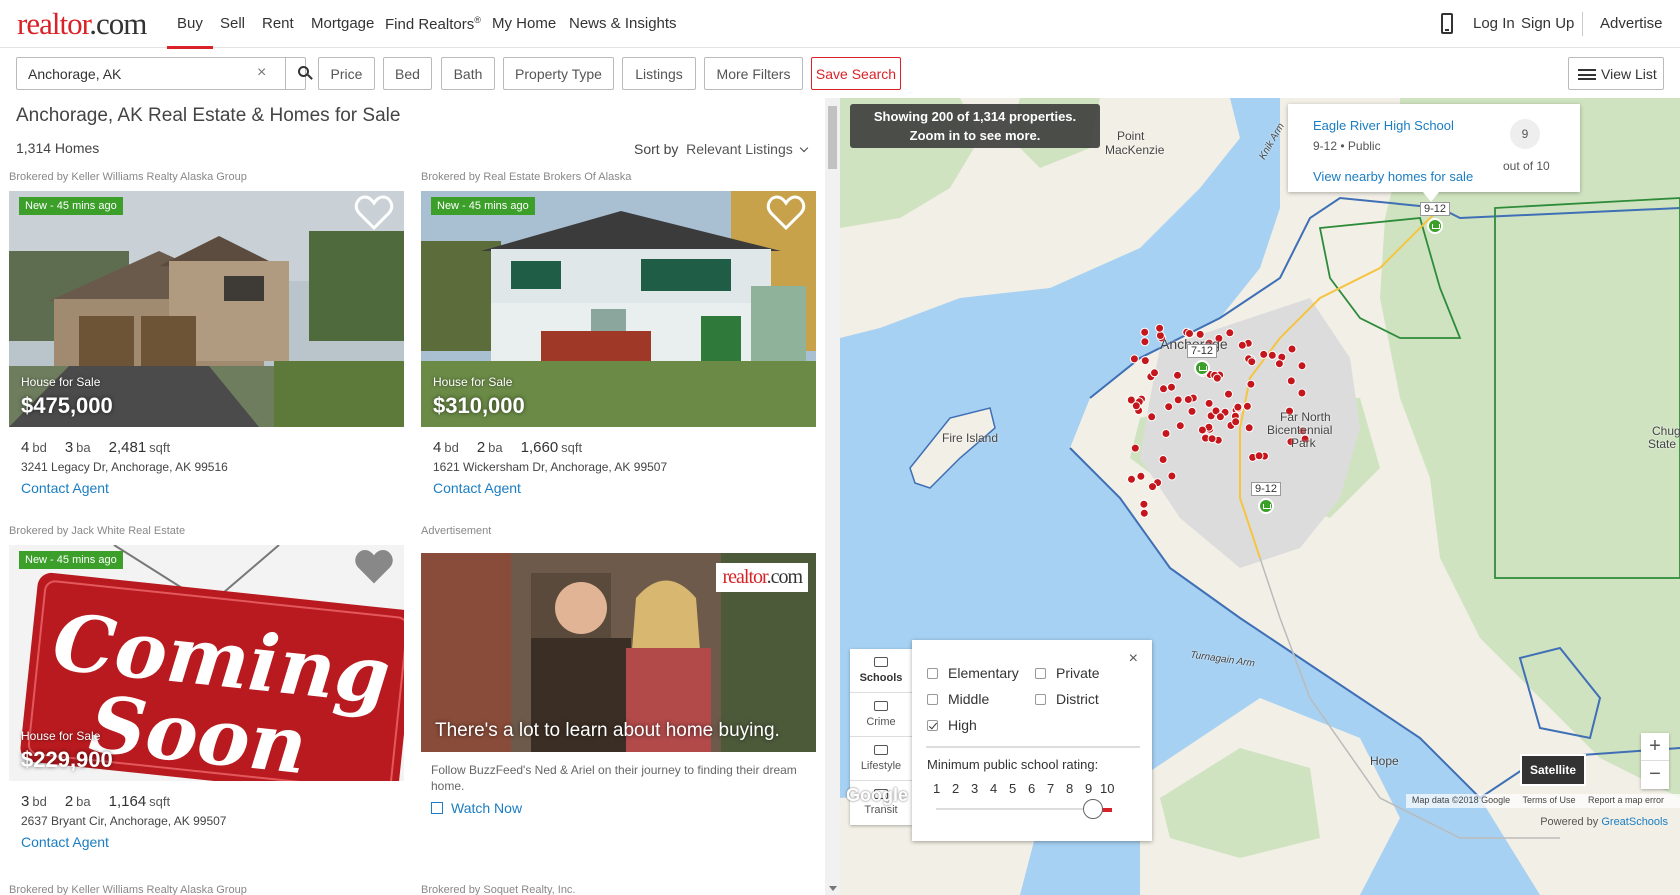 This screenshot has height=895, width=1680. Describe the element at coordinates (753, 73) in the screenshot. I see `more-filters-button: More Filters` at that location.